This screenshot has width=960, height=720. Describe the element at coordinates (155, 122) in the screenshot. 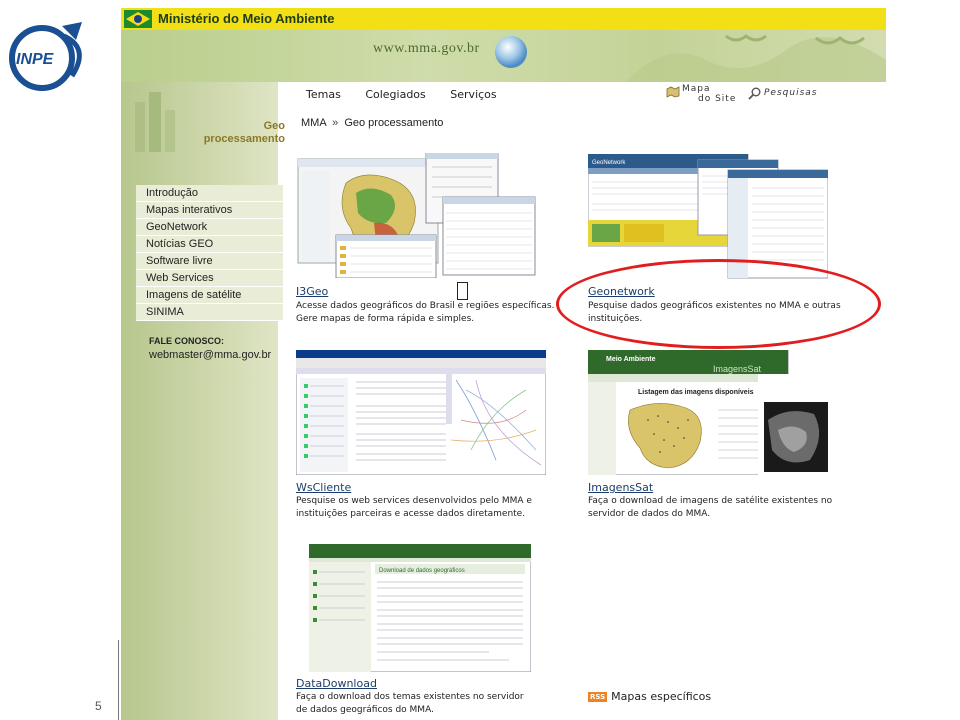

I see `section-illustration` at that location.